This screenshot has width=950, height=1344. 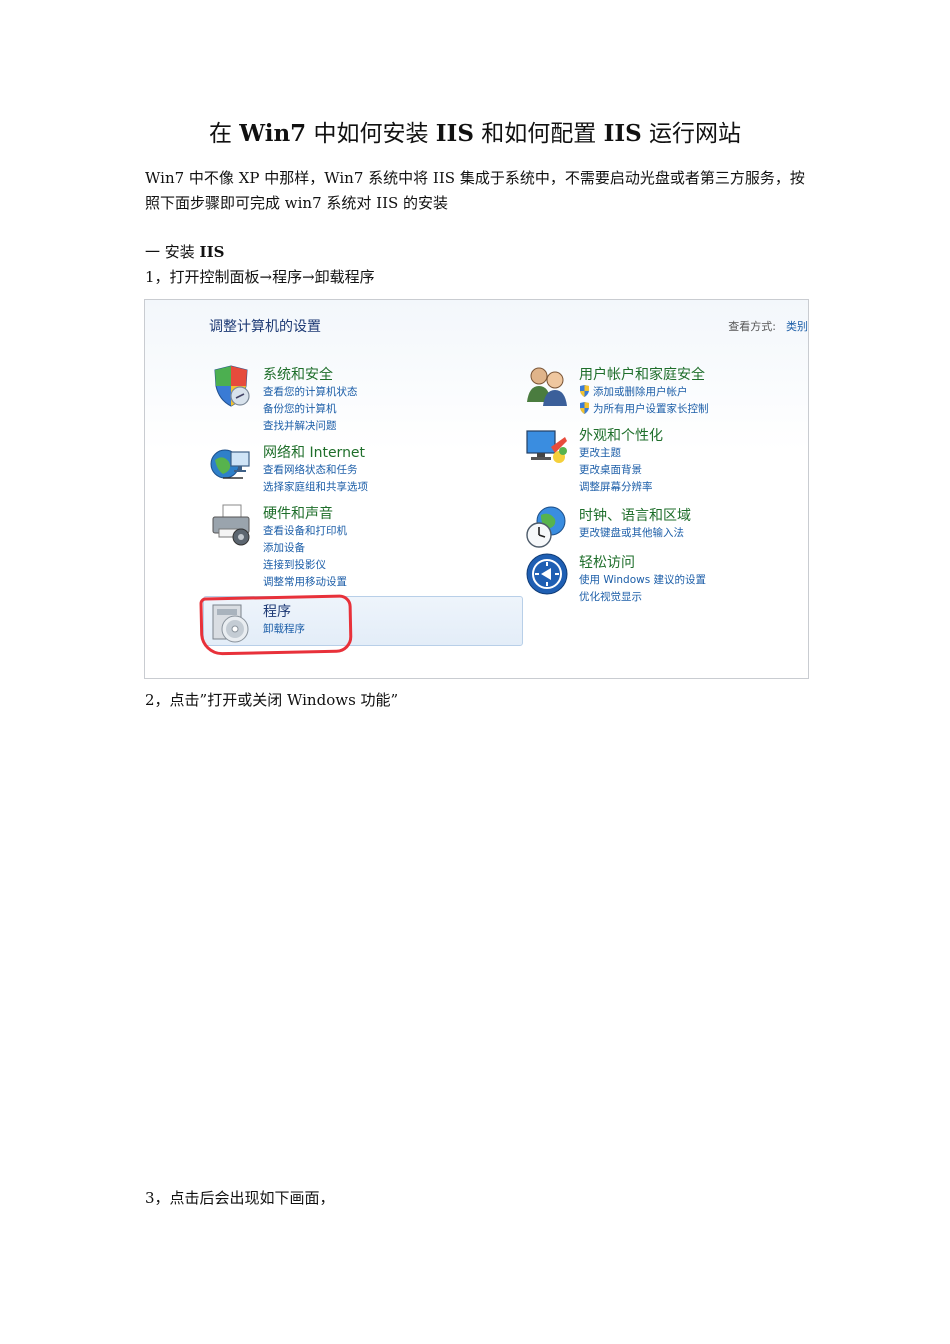 What do you see at coordinates (240, 1198) in the screenshot?
I see `step-3-text: 3，点击后会出现如下画面，` at bounding box center [240, 1198].